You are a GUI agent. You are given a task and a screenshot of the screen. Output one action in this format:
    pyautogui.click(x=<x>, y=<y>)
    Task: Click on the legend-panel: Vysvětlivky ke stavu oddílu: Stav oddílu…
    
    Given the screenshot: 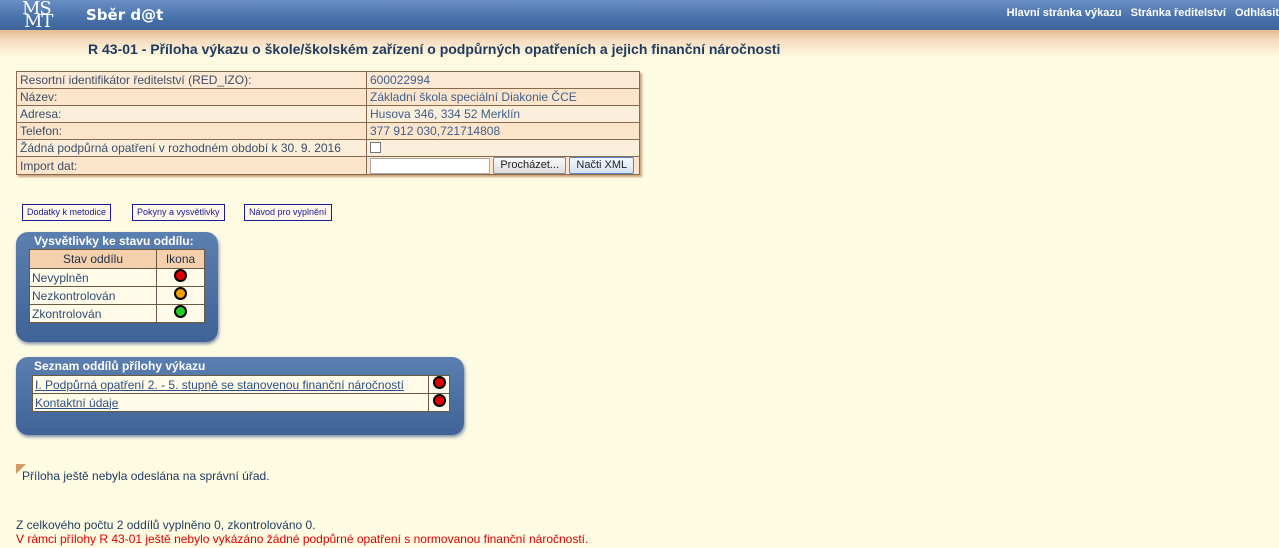 What is the action you would take?
    pyautogui.click(x=117, y=287)
    